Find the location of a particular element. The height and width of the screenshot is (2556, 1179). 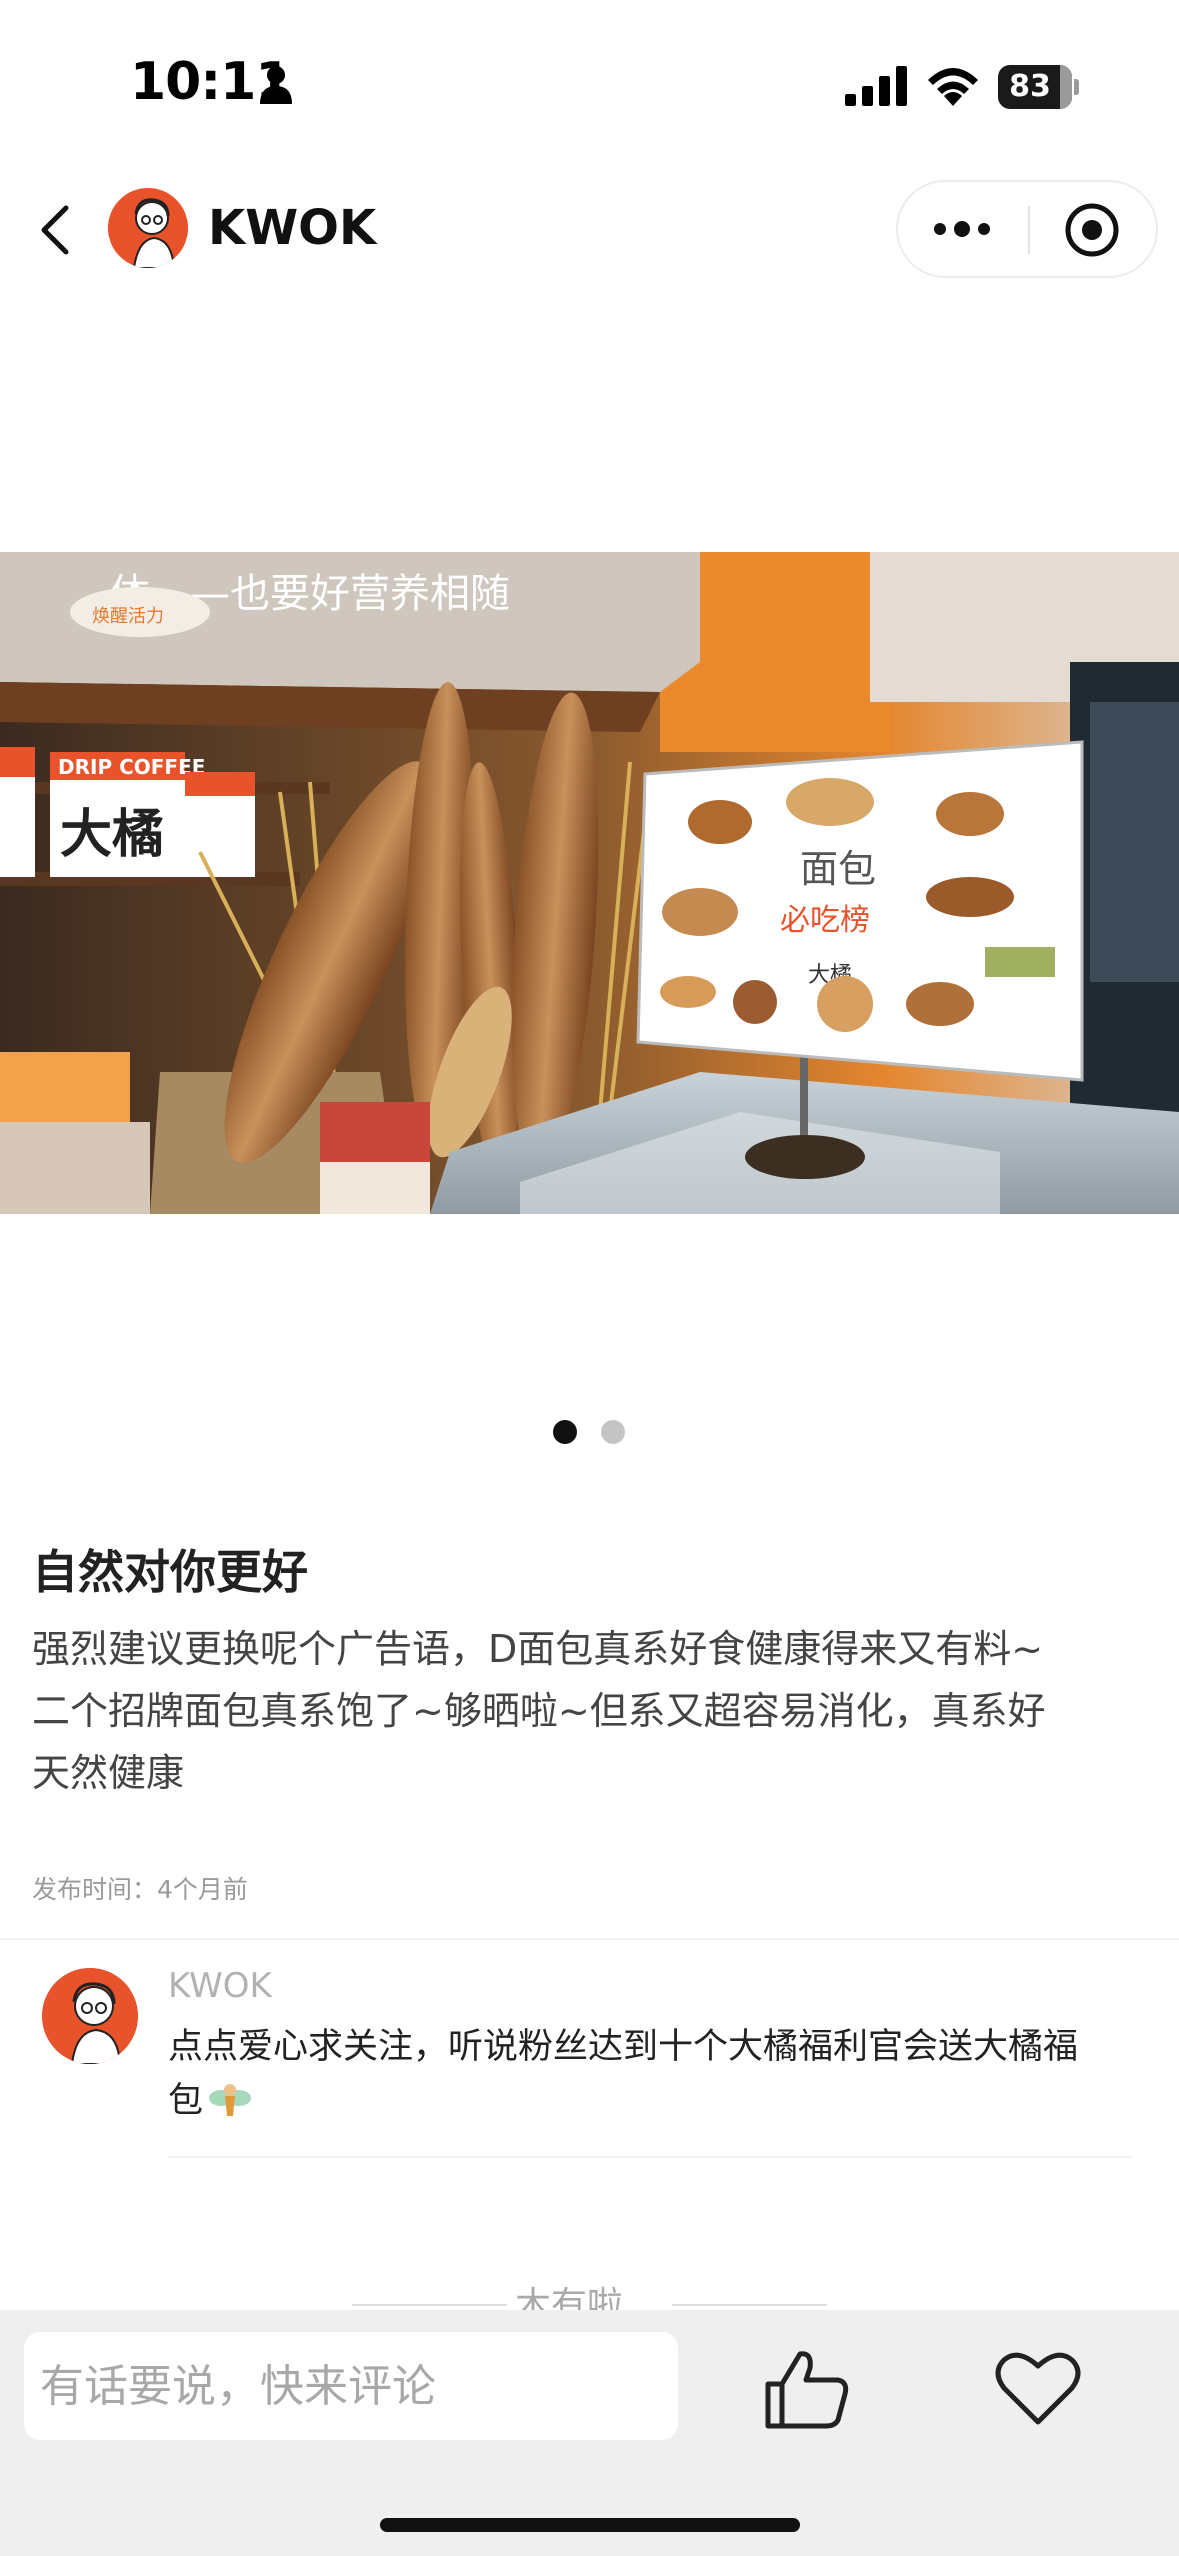

comment-text-line-2: 包 is located at coordinates (648, 2101).